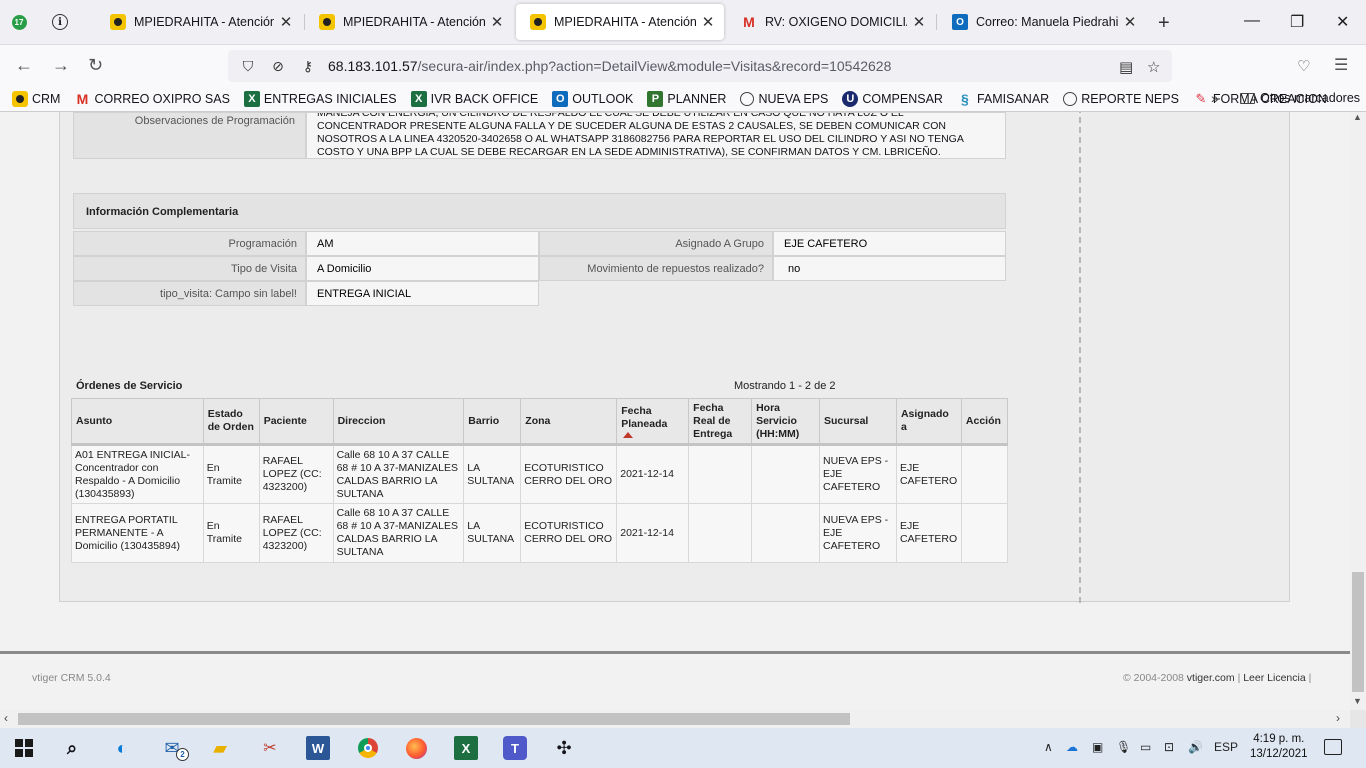  Describe the element at coordinates (1003, 99) in the screenshot. I see `bookmark-famisanar: § FAMISANAR` at that location.